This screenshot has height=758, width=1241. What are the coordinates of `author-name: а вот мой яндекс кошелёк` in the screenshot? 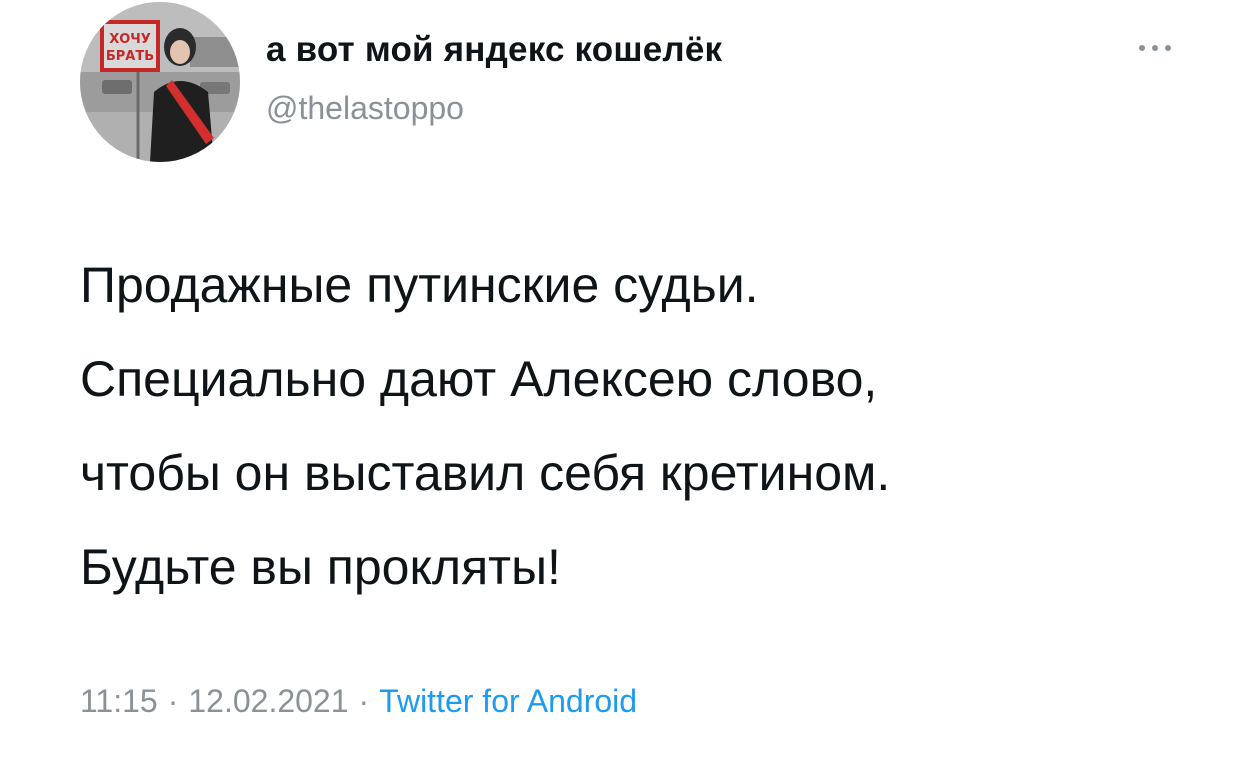 It's located at (494, 50).